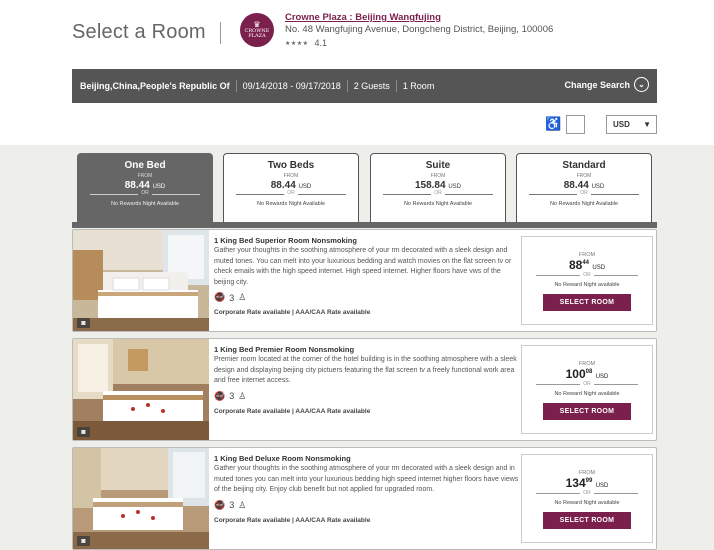 This screenshot has width=714, height=550. What do you see at coordinates (631, 124) in the screenshot?
I see `currency-select: USD ▼` at bounding box center [631, 124].